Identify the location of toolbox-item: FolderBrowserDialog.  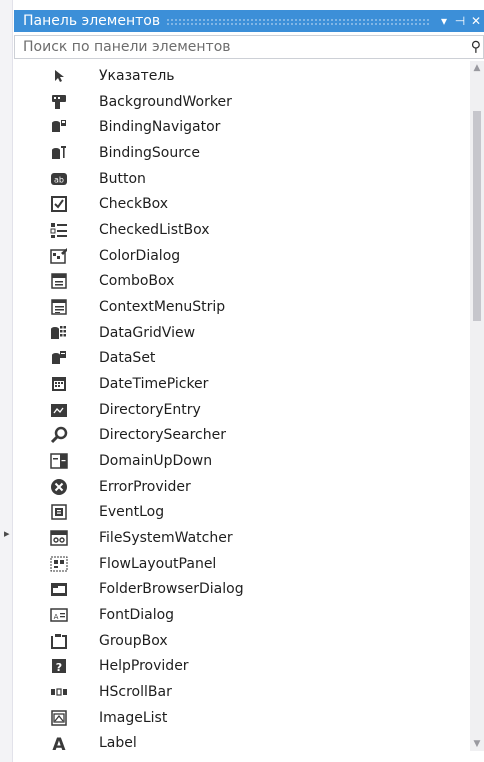
(242, 589).